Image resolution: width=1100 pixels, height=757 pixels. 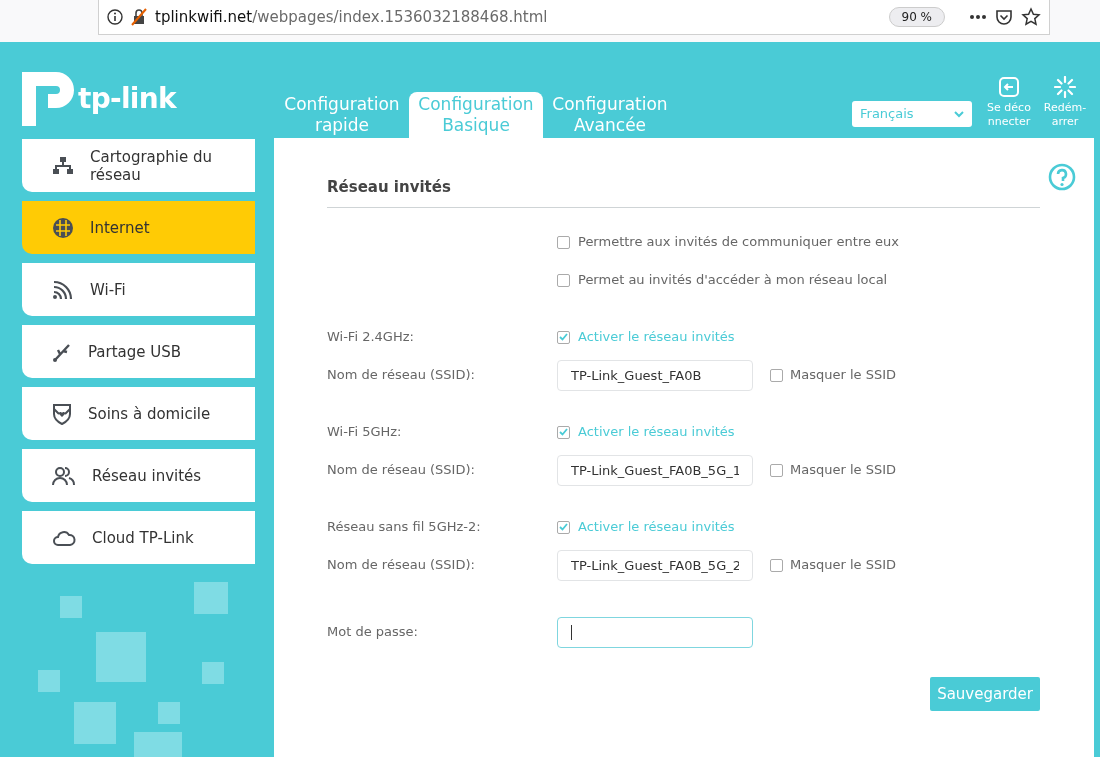 I want to click on sidebar-item: Soins à domicile, so click(x=138, y=413).